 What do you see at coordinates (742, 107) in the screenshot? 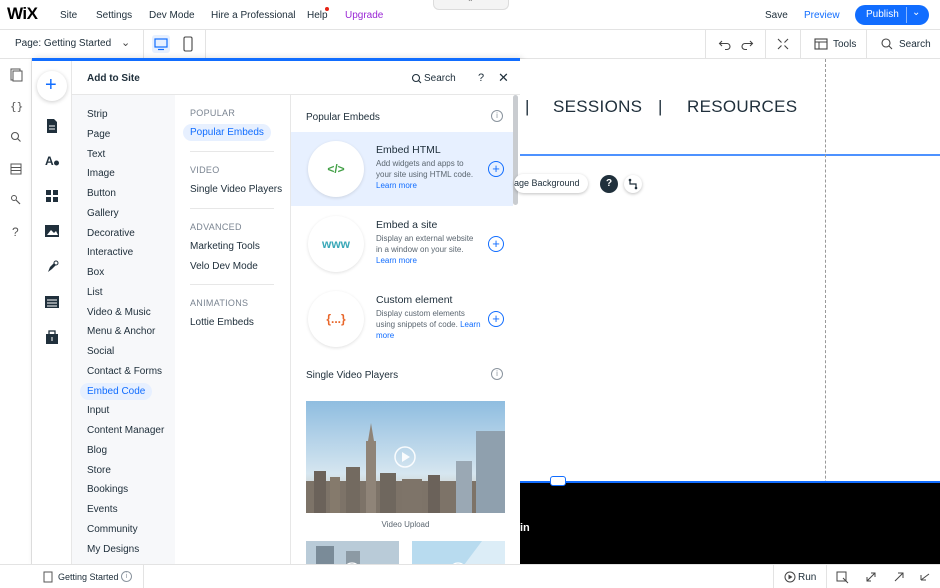
I see `nav-item-resources: RESOURCES` at bounding box center [742, 107].